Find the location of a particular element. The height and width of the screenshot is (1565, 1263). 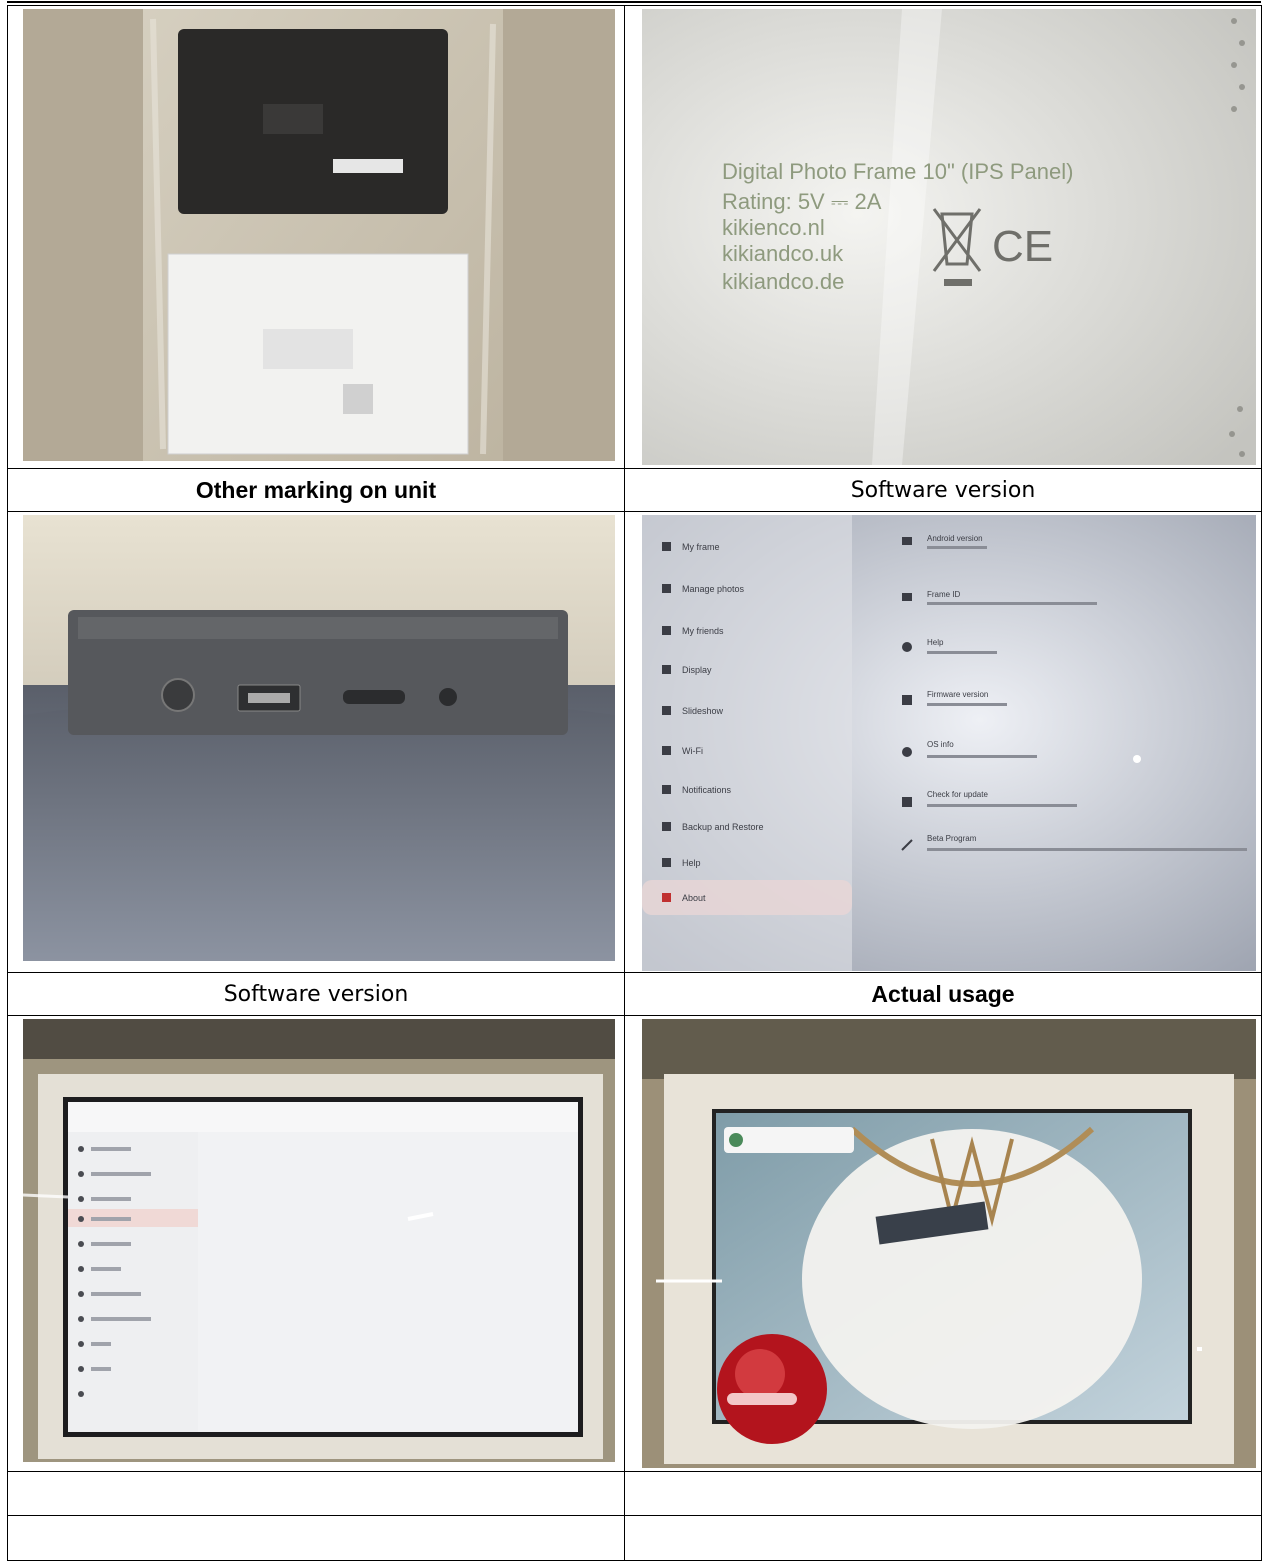

settings-menu-item-10: About is located at coordinates (684, 898).